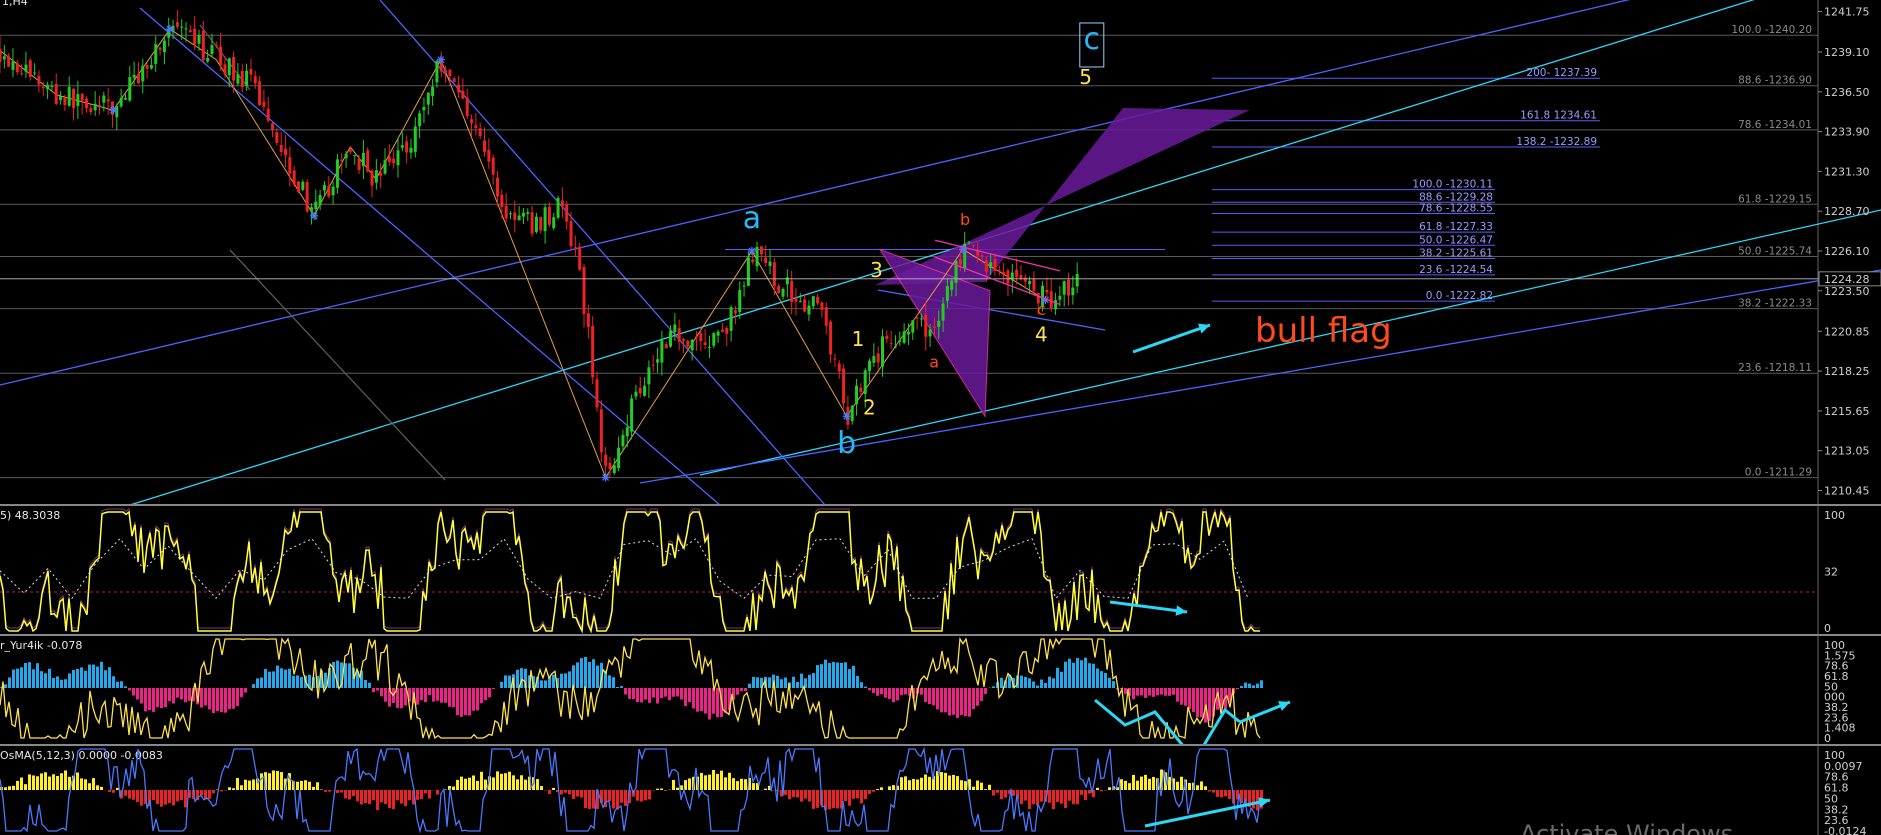  Describe the element at coordinates (1847, 251) in the screenshot. I see `price-tick-label: 1226.10` at that location.